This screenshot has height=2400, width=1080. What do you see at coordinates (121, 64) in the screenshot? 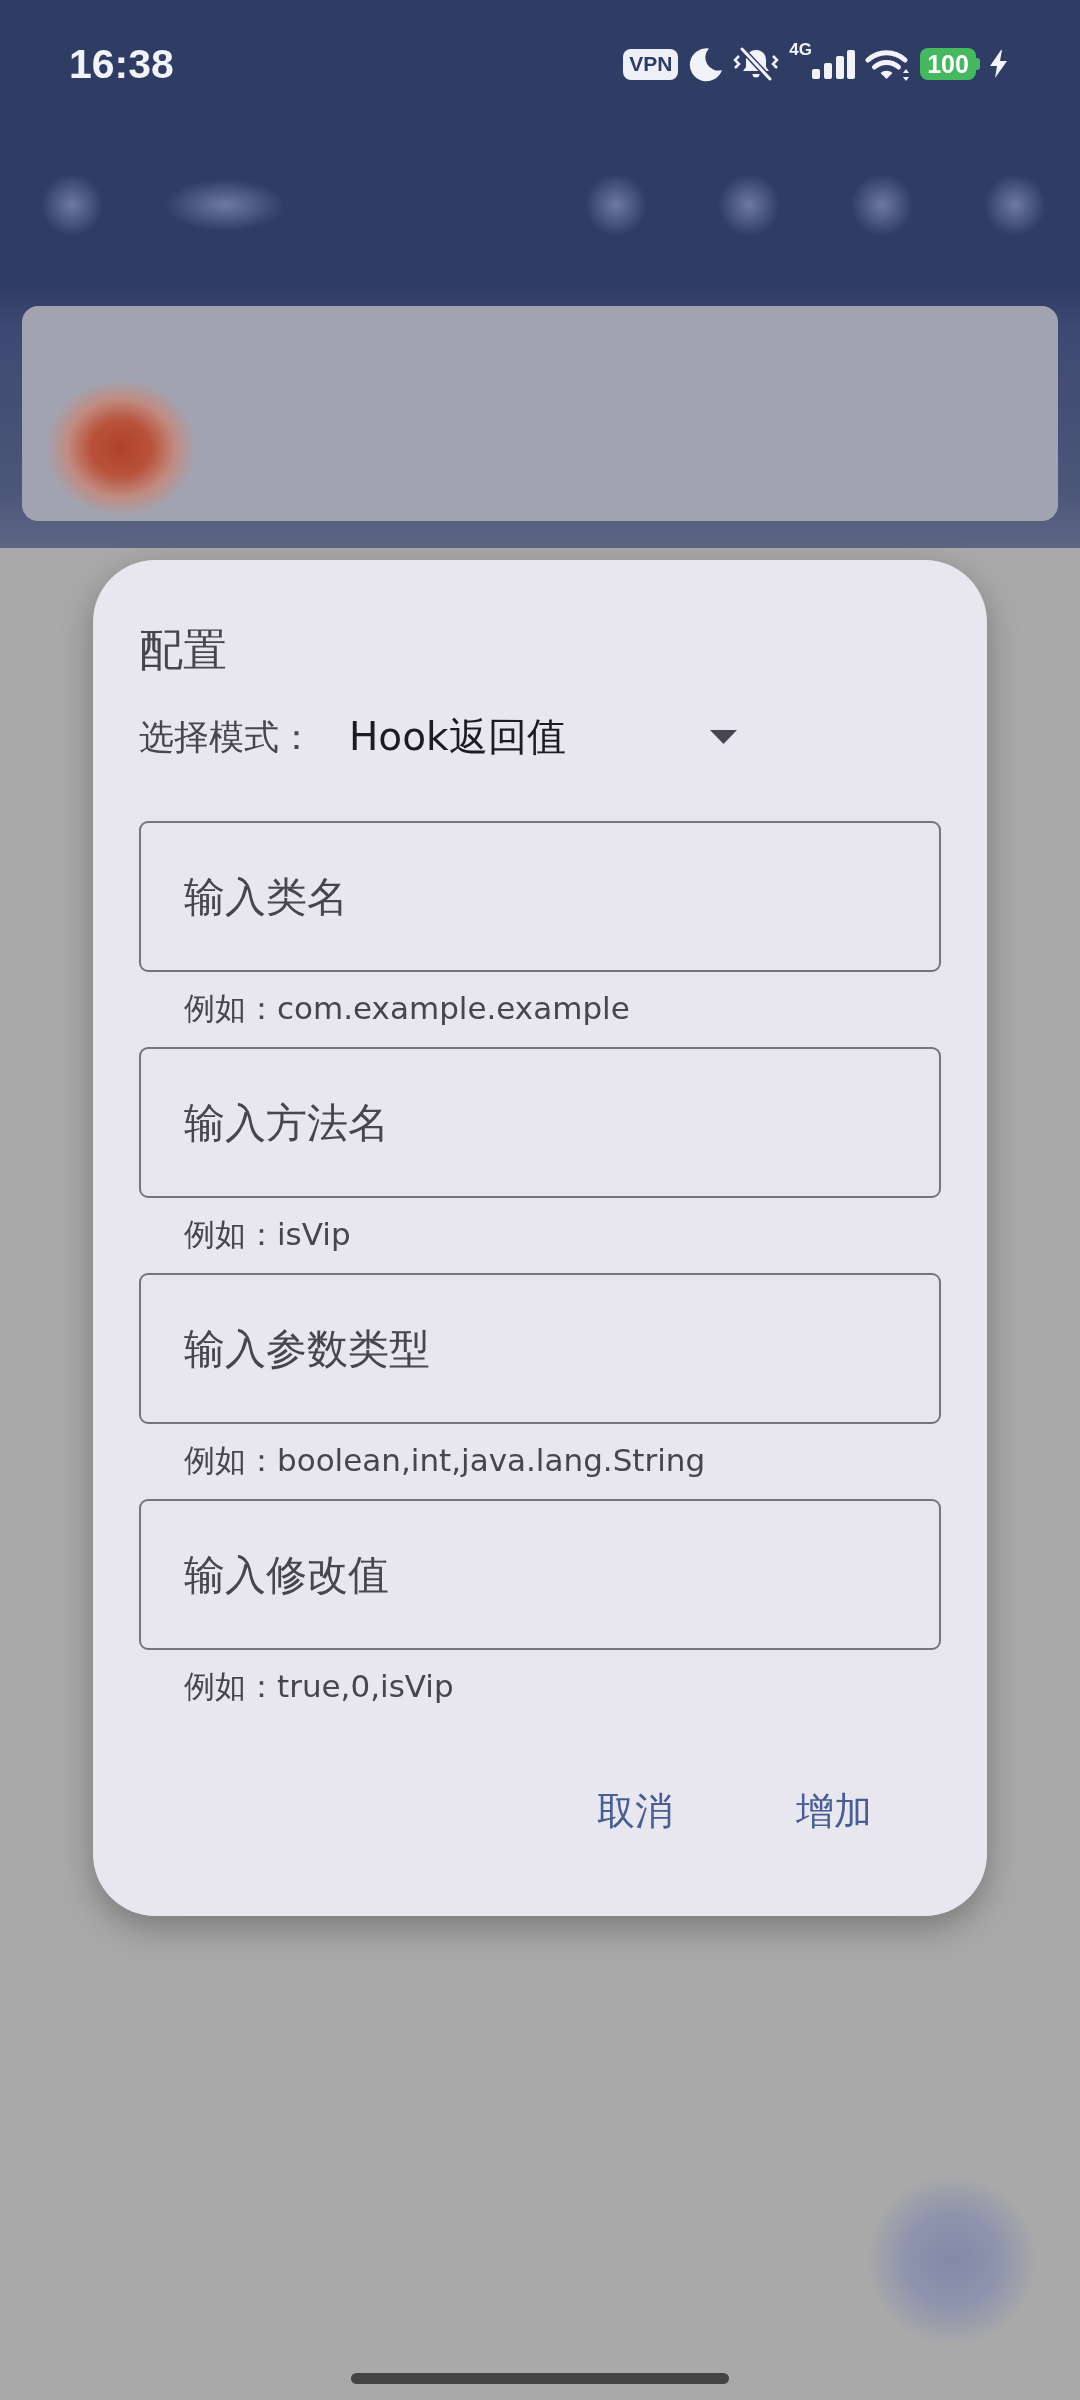
I see `status-time: 16:38` at bounding box center [121, 64].